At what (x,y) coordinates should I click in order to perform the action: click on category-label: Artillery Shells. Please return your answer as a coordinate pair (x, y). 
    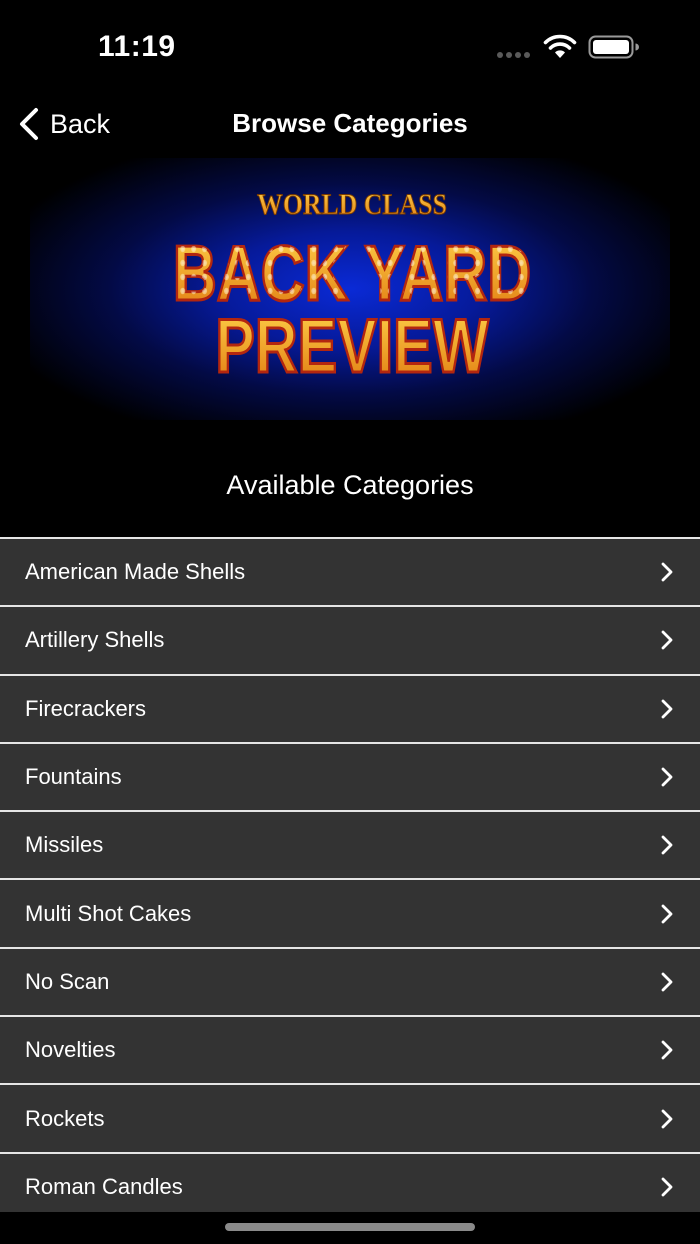
    Looking at the image, I should click on (95, 640).